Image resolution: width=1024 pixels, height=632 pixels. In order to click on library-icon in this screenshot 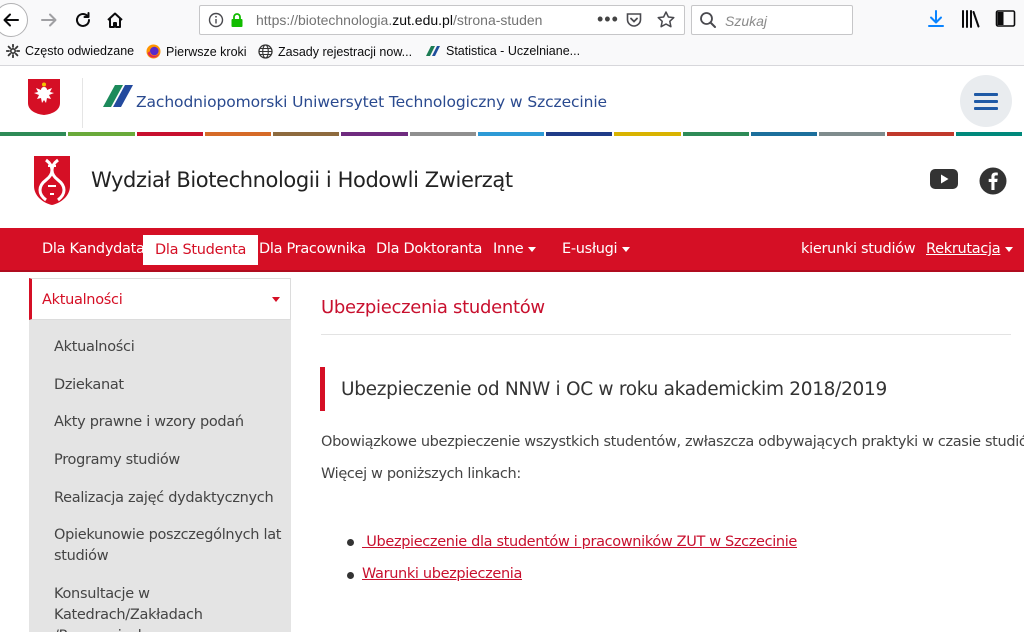, I will do `click(971, 21)`.